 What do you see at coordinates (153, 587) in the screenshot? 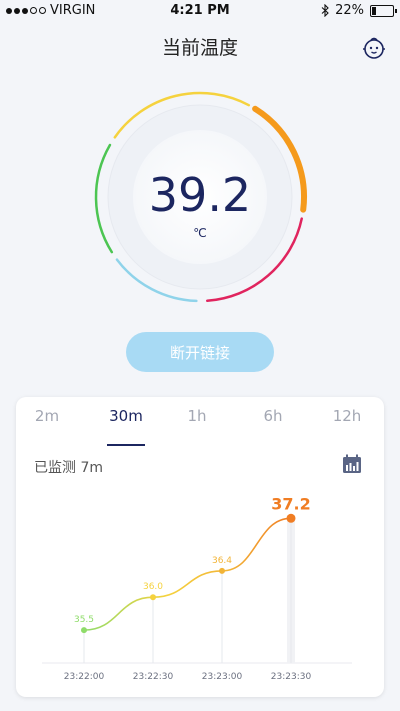
I see `data-label: 36.0` at bounding box center [153, 587].